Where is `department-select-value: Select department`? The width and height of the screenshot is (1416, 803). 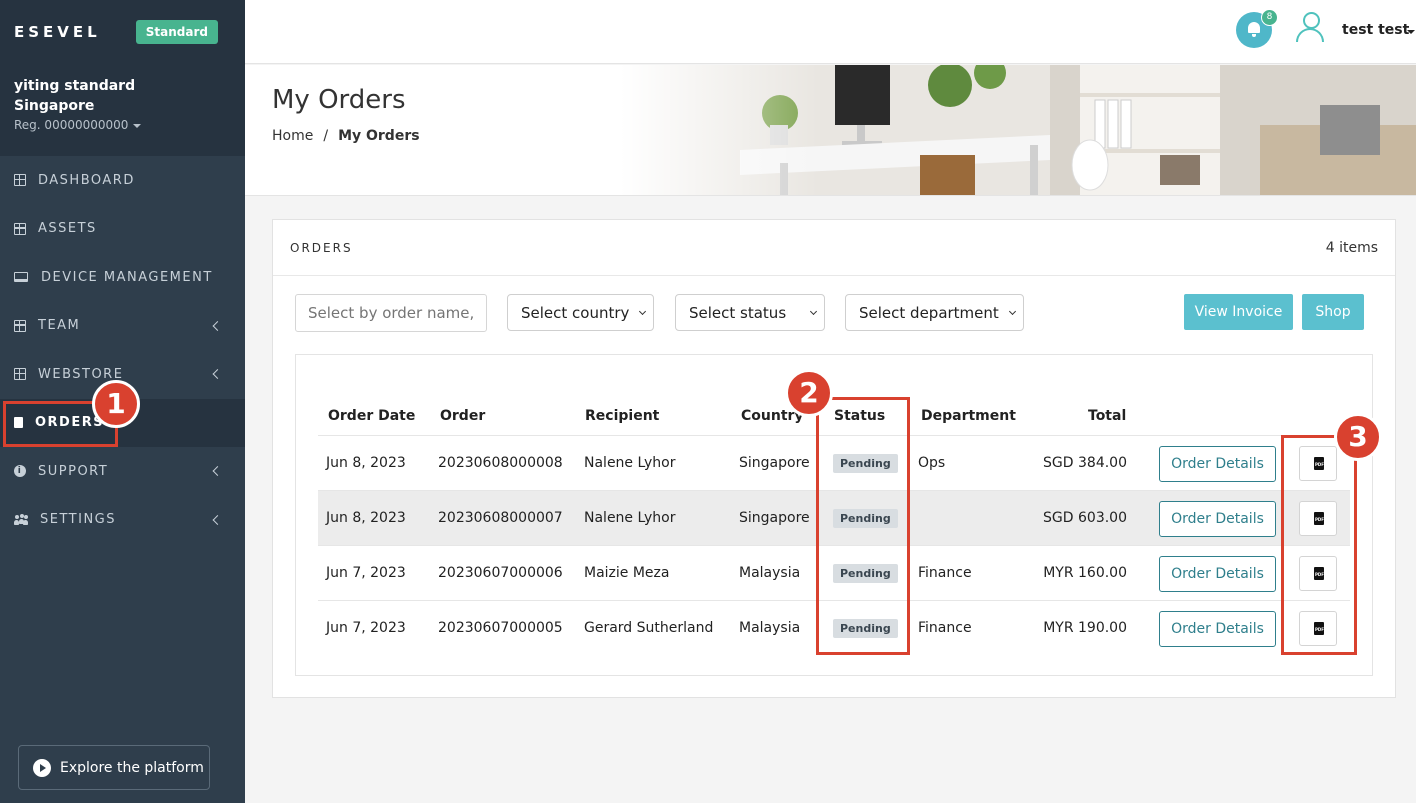 department-select-value: Select department is located at coordinates (929, 312).